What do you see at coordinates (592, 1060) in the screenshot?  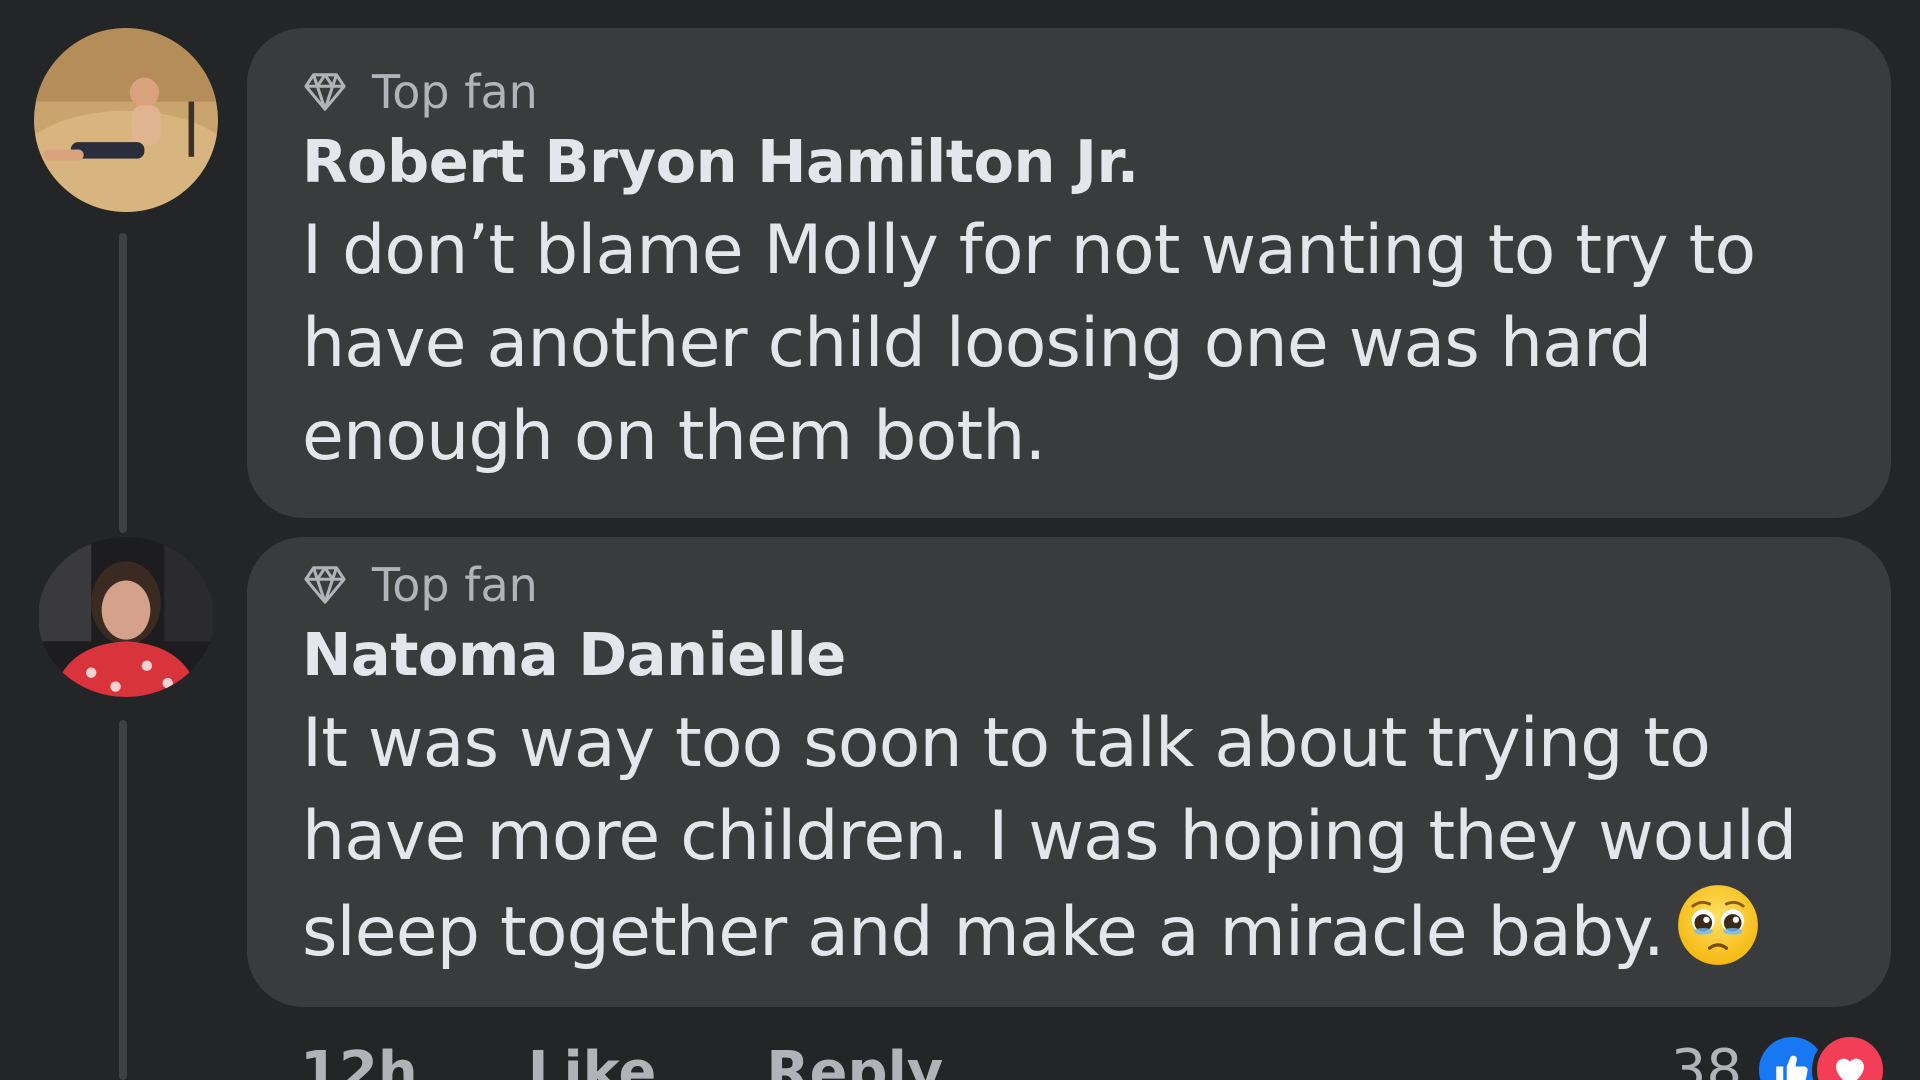 I see `like-button: Like` at bounding box center [592, 1060].